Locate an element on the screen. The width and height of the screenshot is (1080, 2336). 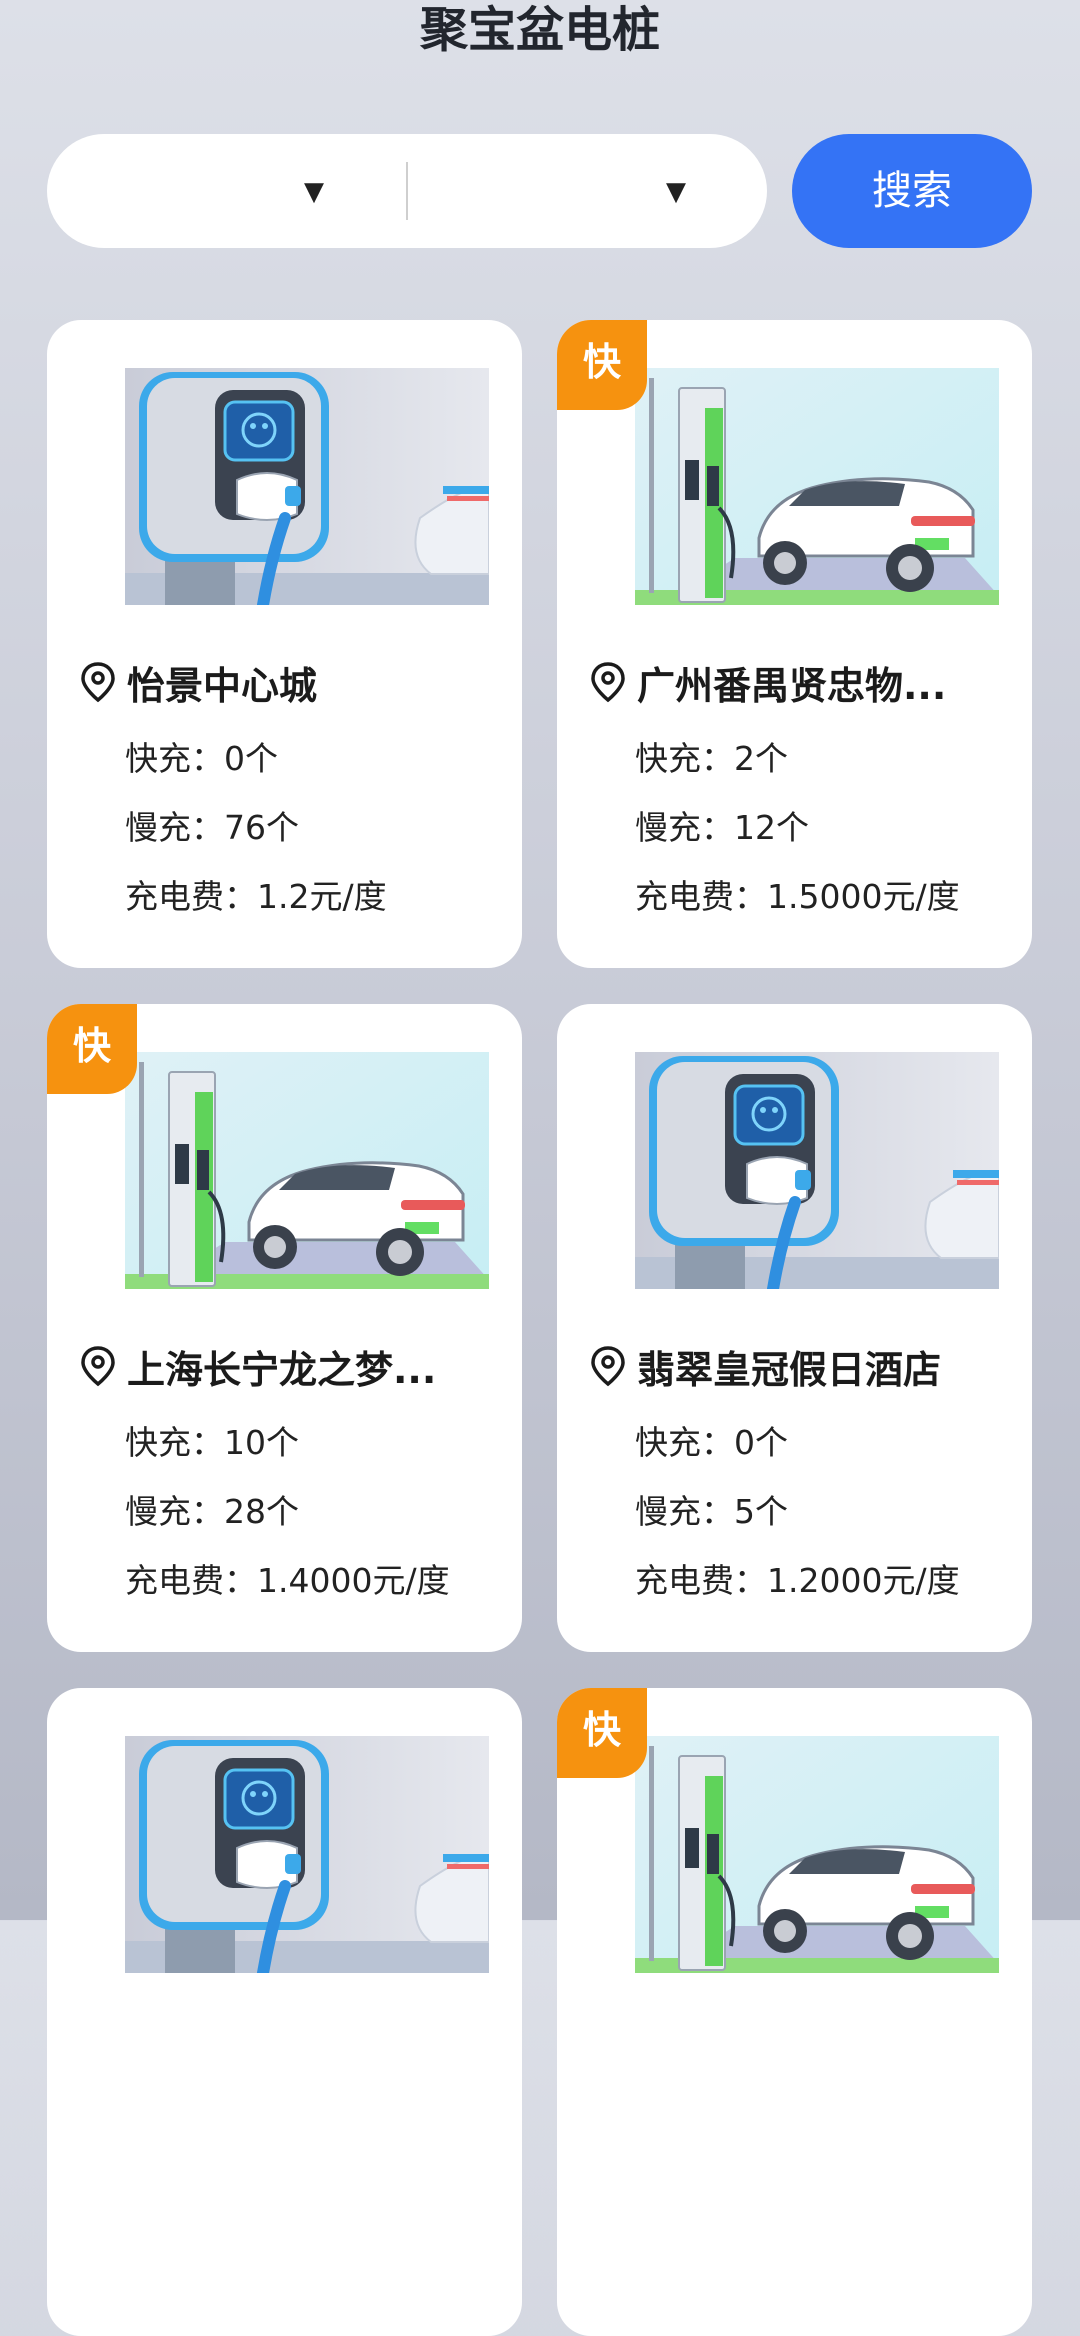
station-card: 怡景中心城 快充：0个 慢充：76个 充电费：1.2元/度 is located at coordinates (284, 644).